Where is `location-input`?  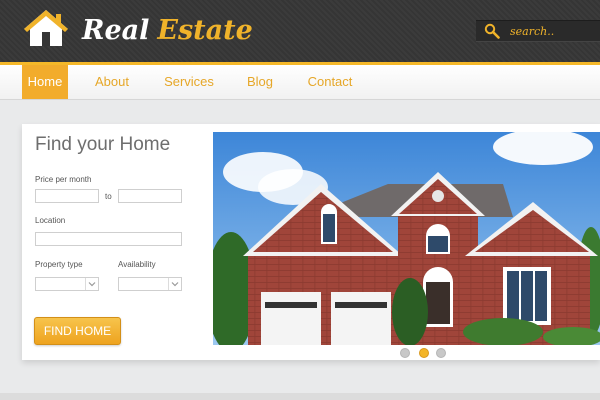 location-input is located at coordinates (108, 239).